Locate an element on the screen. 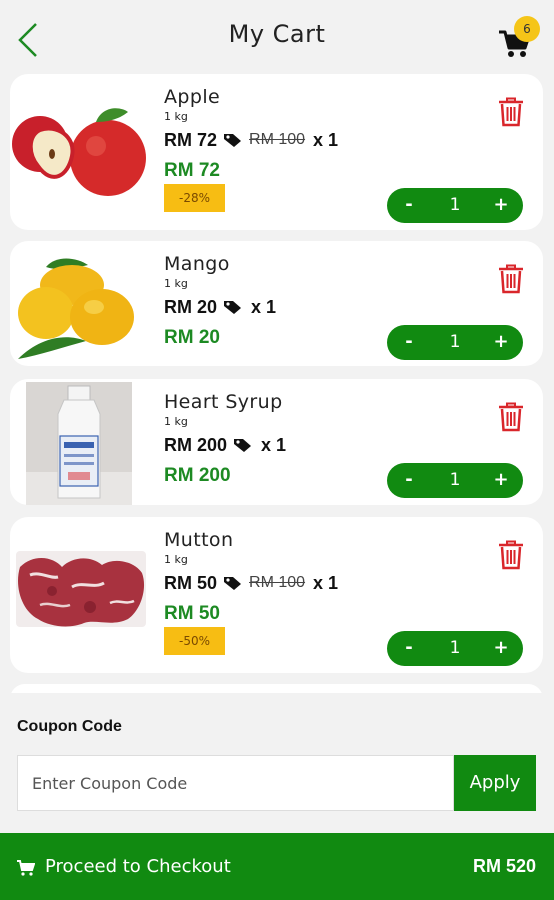 This screenshot has height=900, width=554. apple-image is located at coordinates (79, 152).